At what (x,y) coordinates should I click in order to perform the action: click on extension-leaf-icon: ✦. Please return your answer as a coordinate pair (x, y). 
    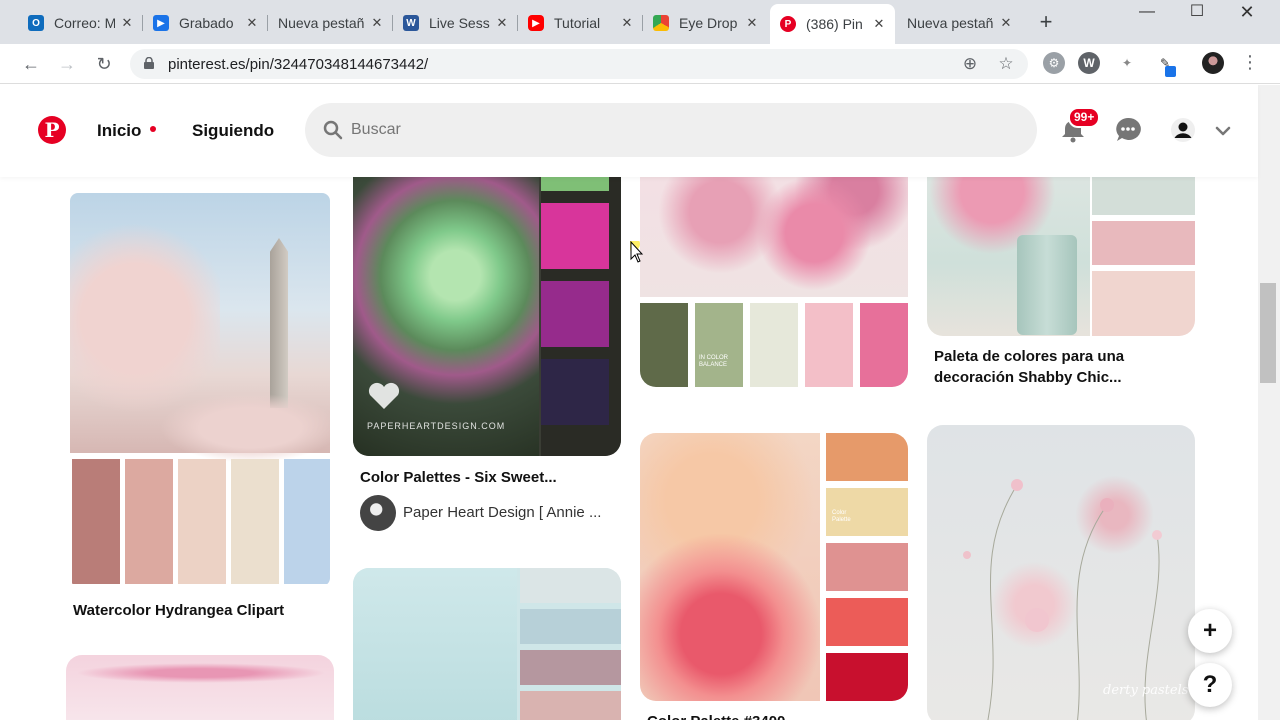
    Looking at the image, I should click on (1127, 63).